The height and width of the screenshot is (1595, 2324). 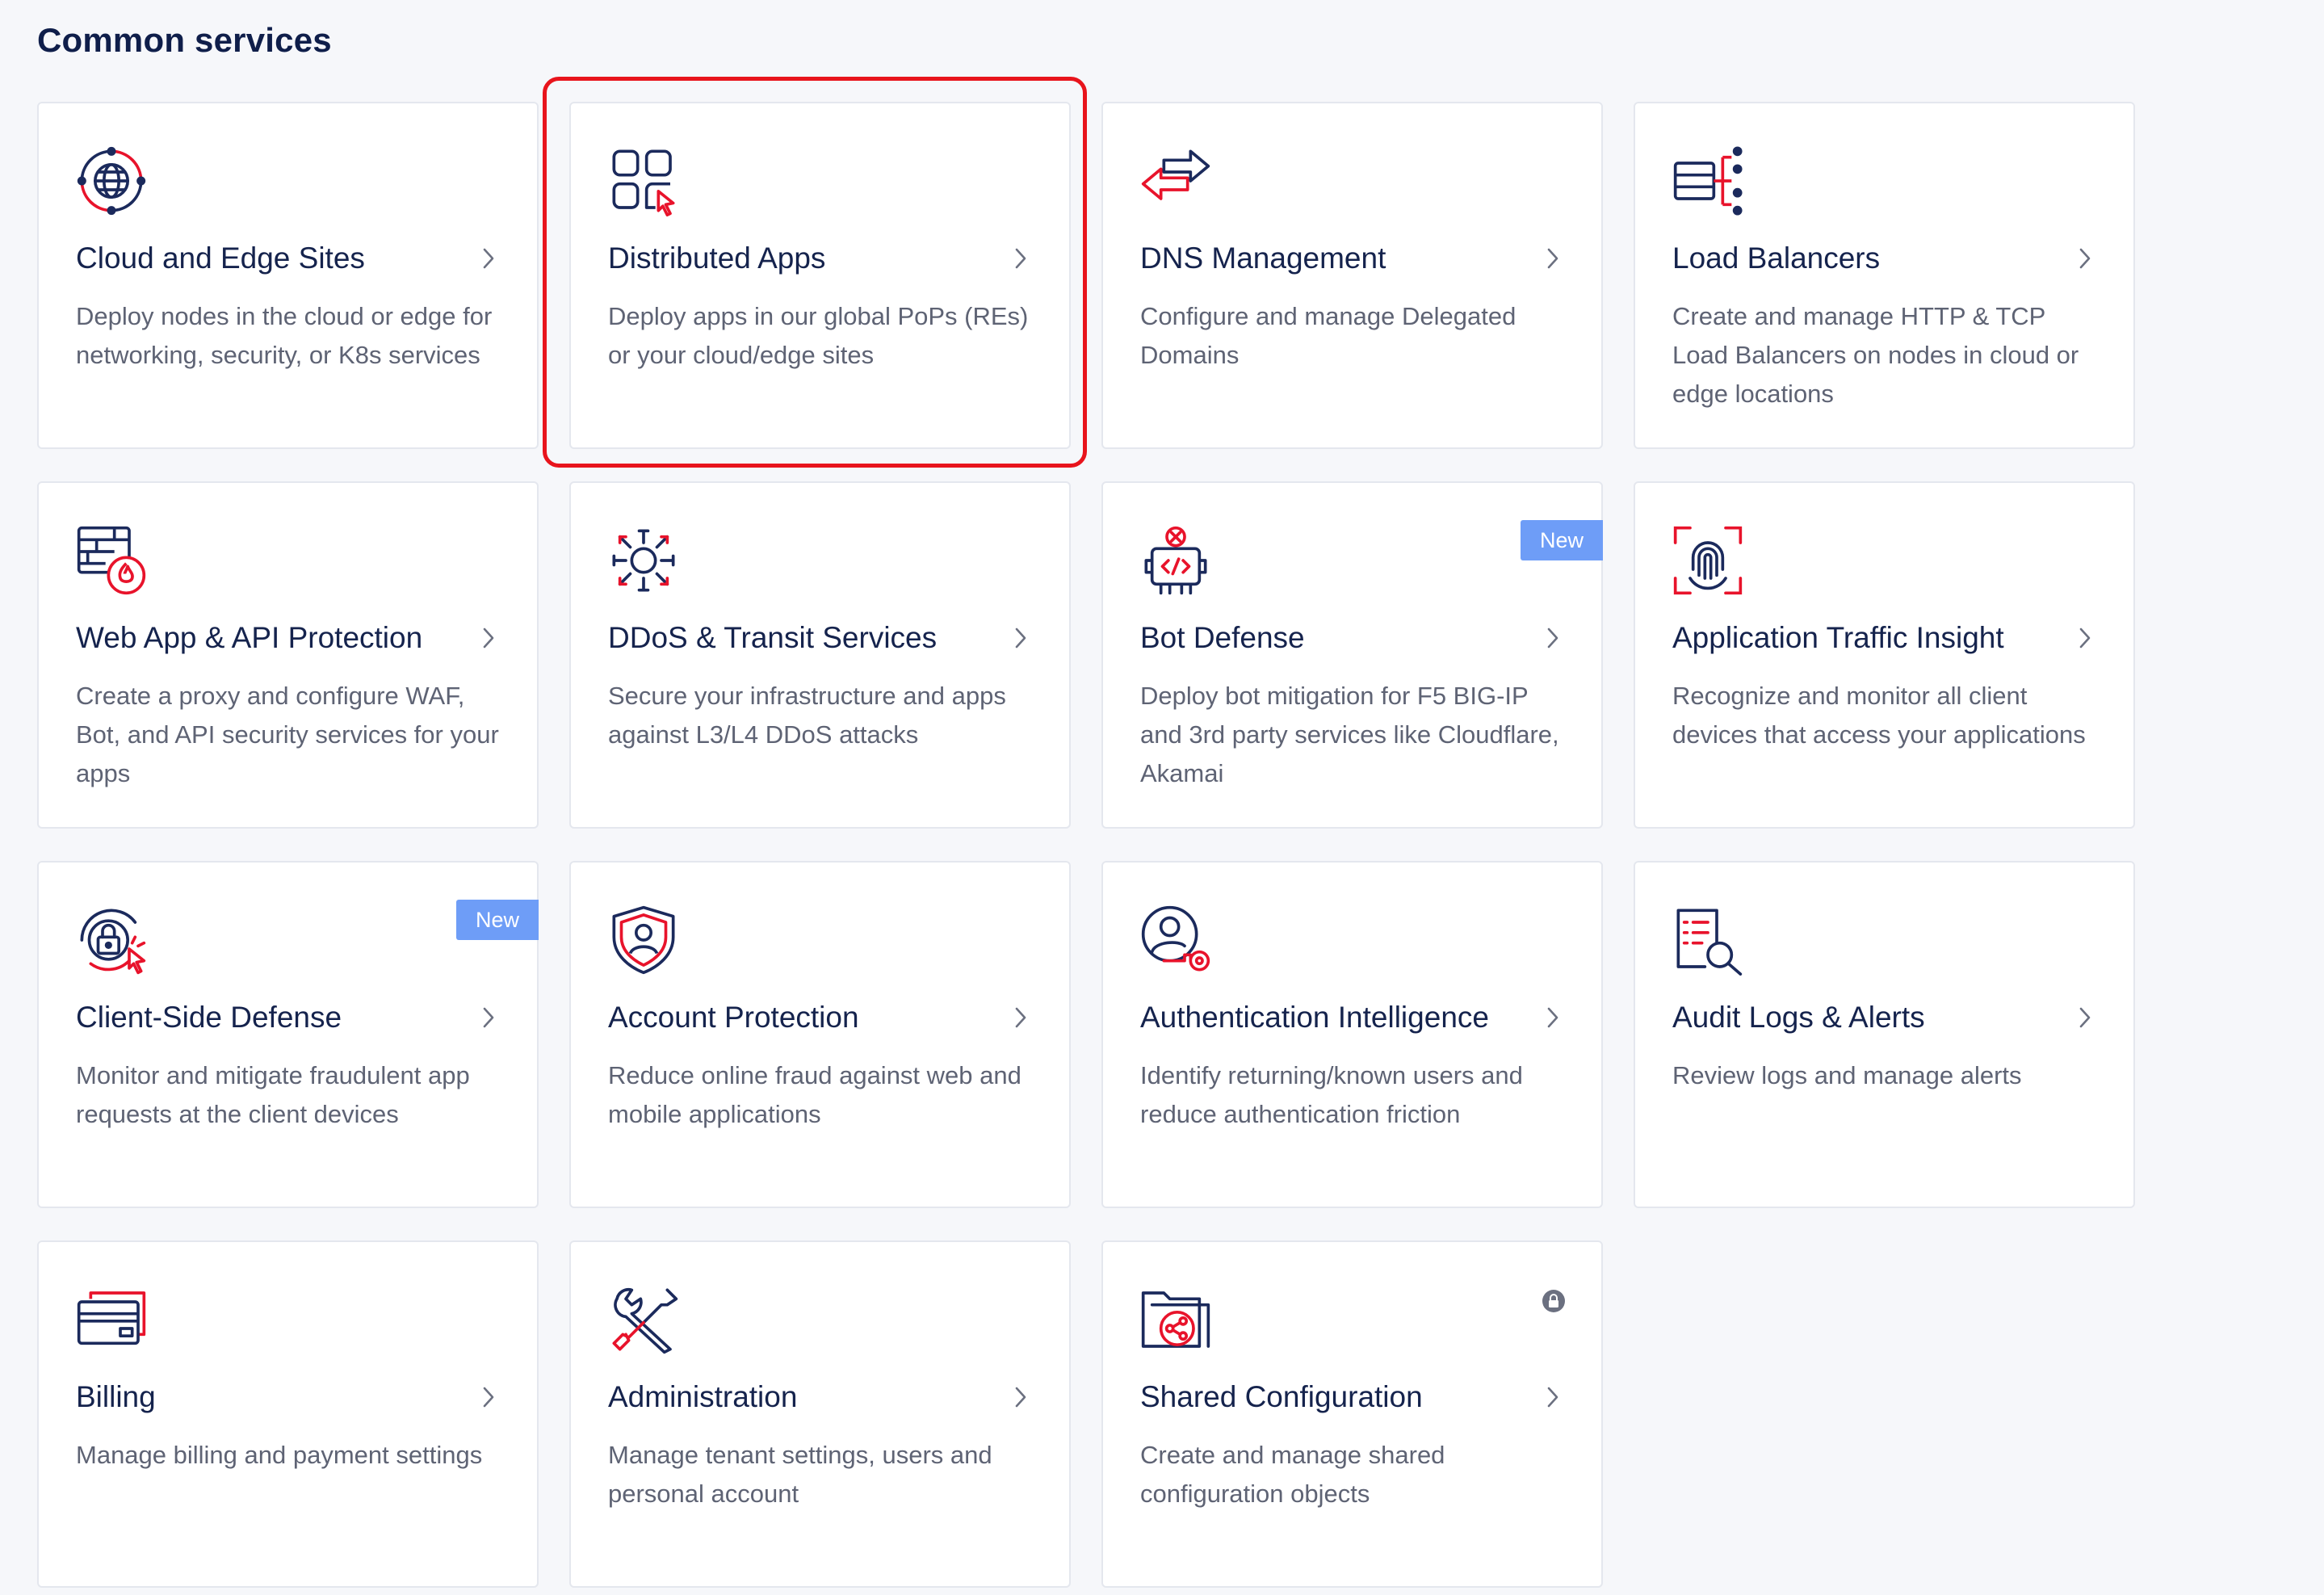 I want to click on card-title: Bot Defense, so click(x=1222, y=637).